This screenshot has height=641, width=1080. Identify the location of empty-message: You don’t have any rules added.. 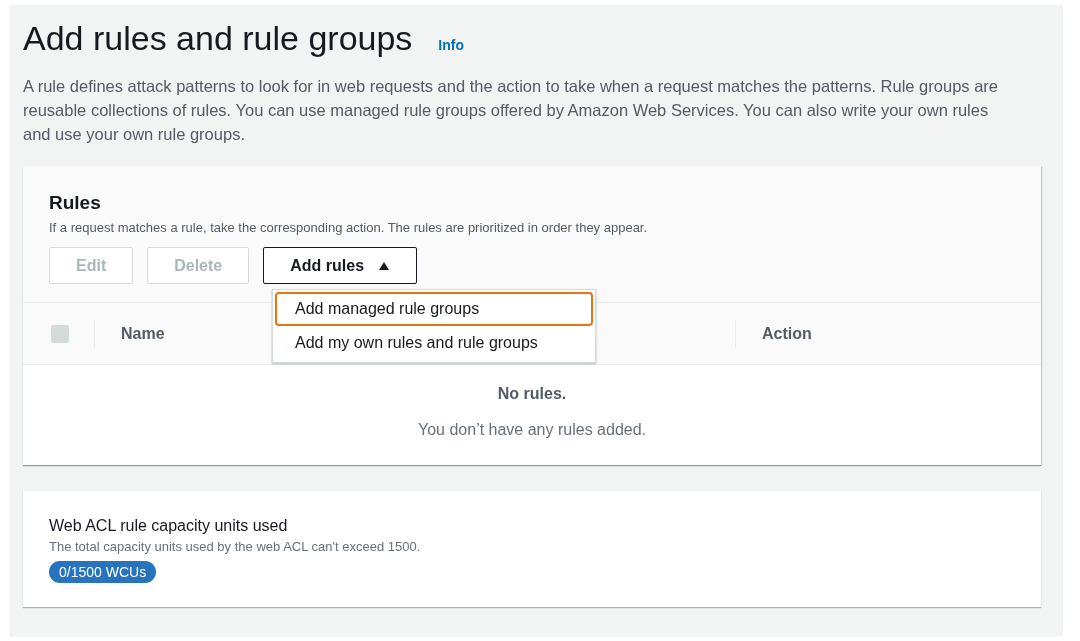
(532, 430).